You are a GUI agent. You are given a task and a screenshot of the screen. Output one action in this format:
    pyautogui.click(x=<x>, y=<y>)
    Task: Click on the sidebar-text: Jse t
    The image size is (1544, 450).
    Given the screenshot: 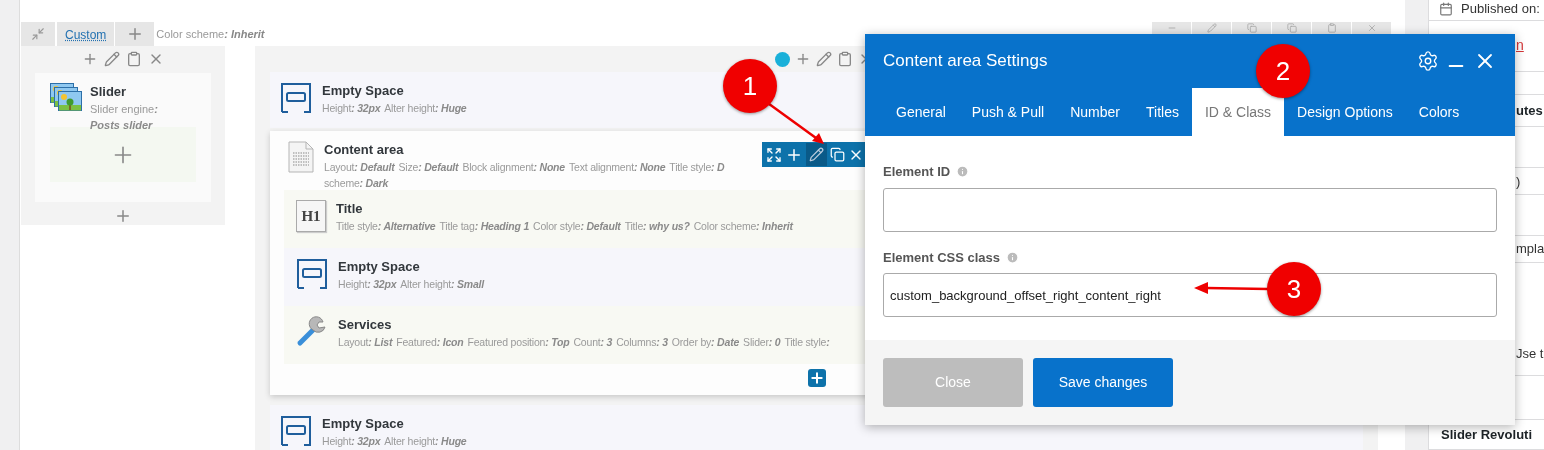 What is the action you would take?
    pyautogui.click(x=1530, y=354)
    